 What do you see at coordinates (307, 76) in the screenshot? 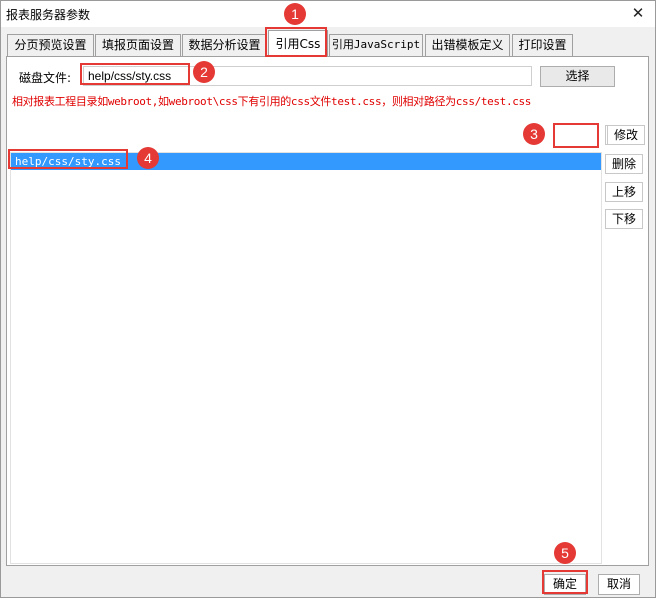
I see `disk-file-input` at bounding box center [307, 76].